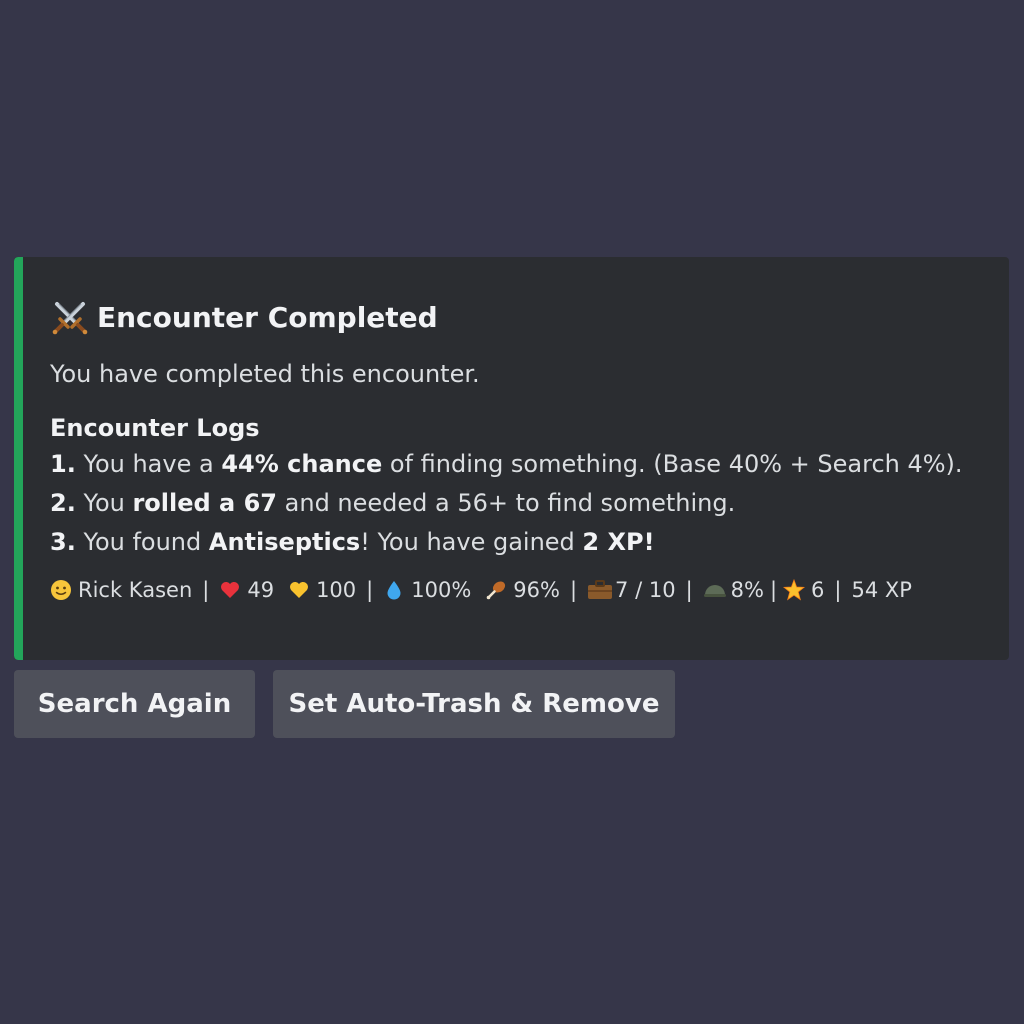  What do you see at coordinates (747, 590) in the screenshot?
I see `armor-value: 8%` at bounding box center [747, 590].